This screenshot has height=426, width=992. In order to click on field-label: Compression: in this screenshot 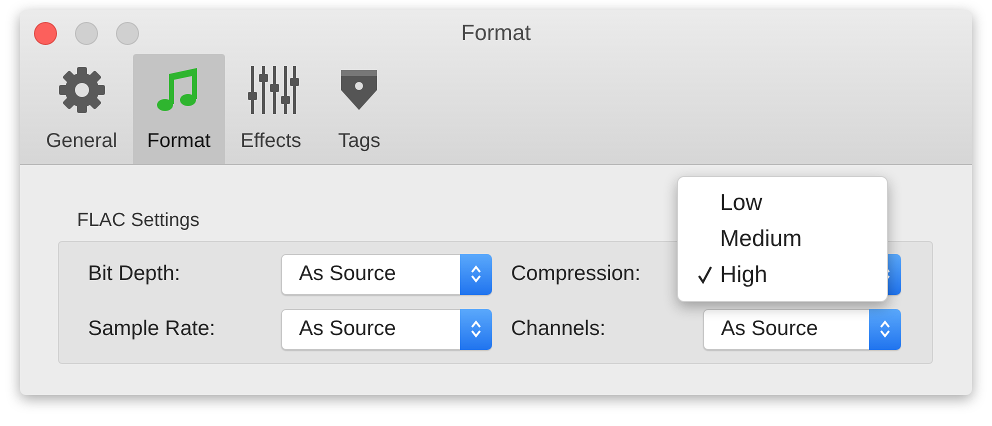, I will do `click(576, 274)`.